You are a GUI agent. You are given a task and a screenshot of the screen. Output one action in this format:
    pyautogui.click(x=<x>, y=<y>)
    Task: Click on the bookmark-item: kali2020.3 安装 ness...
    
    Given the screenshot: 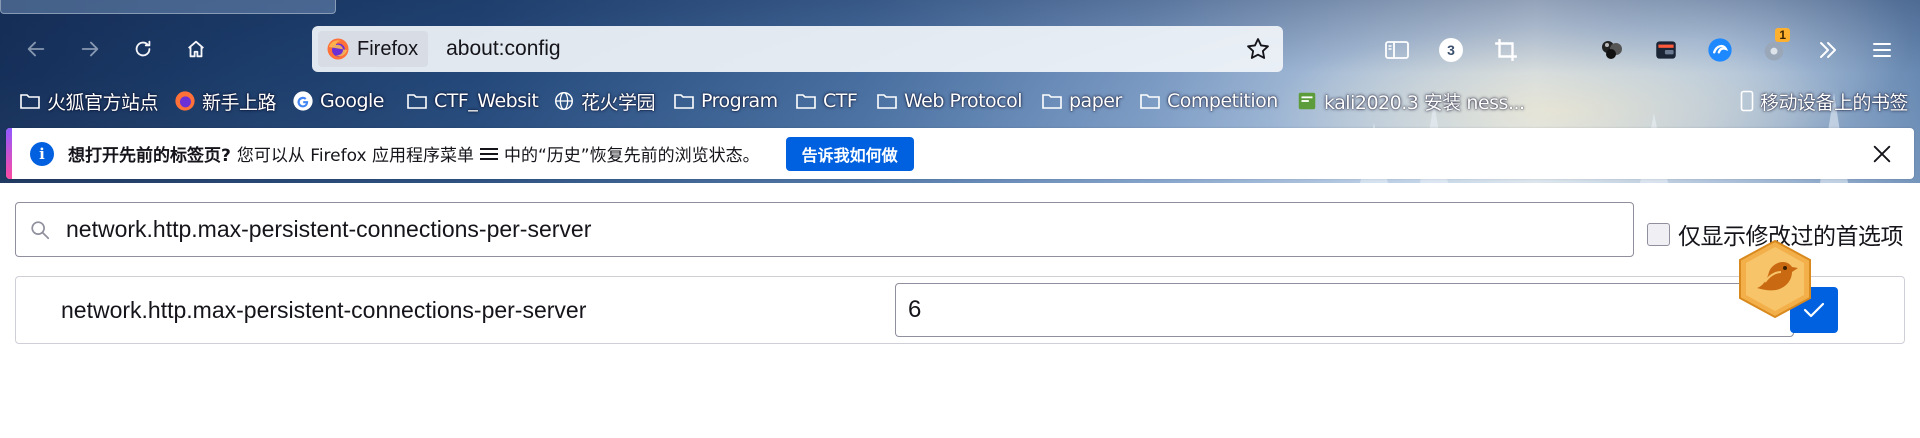 What is the action you would take?
    pyautogui.click(x=1410, y=101)
    